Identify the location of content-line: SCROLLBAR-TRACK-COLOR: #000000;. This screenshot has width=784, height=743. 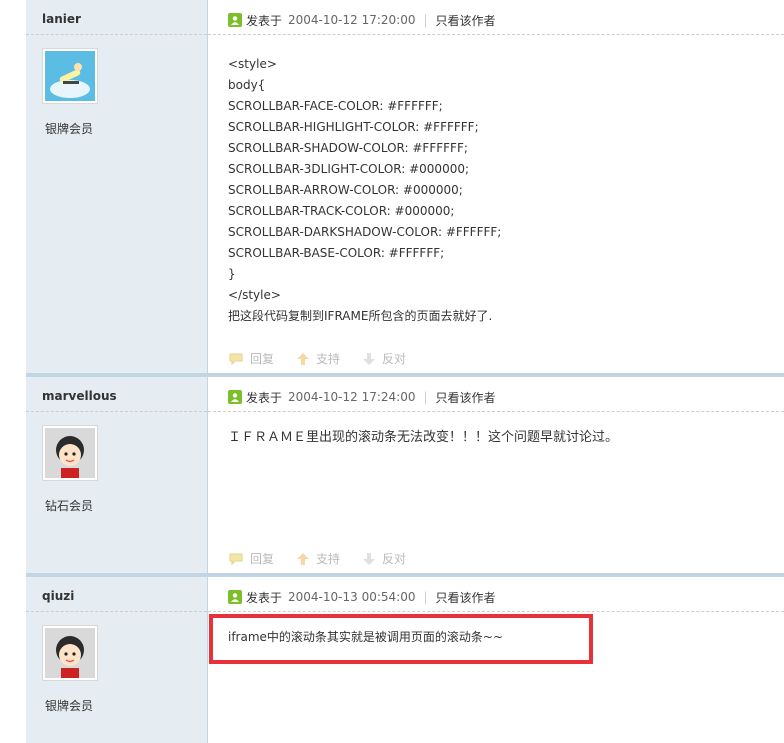
(341, 211).